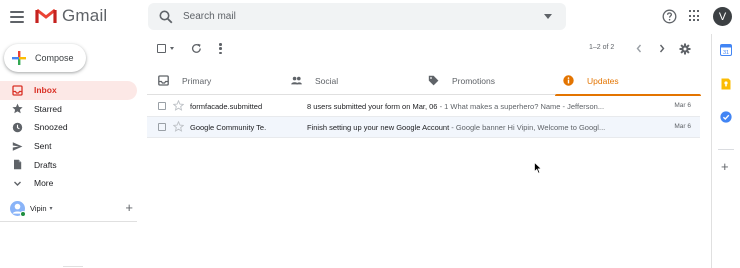 This screenshot has height=268, width=740. Describe the element at coordinates (662, 48) in the screenshot. I see `chevron-right-icon` at that location.